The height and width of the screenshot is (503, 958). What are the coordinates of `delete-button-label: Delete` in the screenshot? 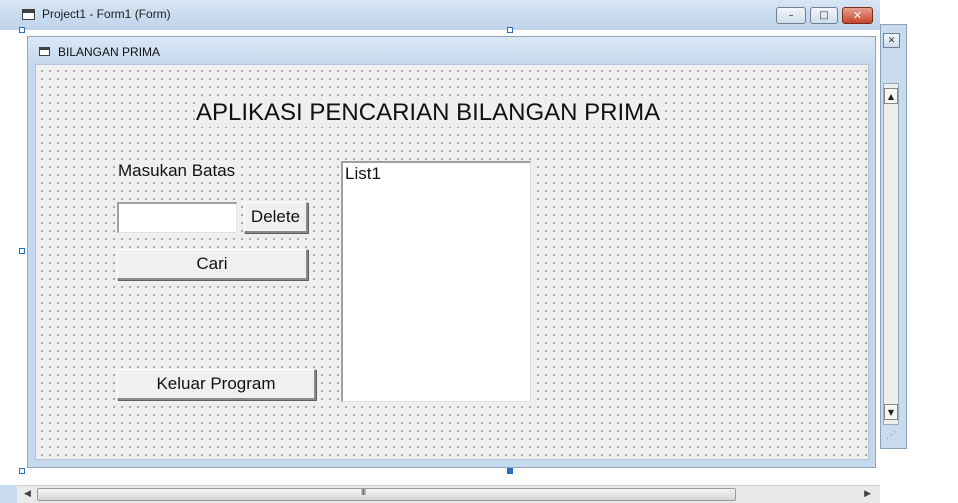 It's located at (275, 216).